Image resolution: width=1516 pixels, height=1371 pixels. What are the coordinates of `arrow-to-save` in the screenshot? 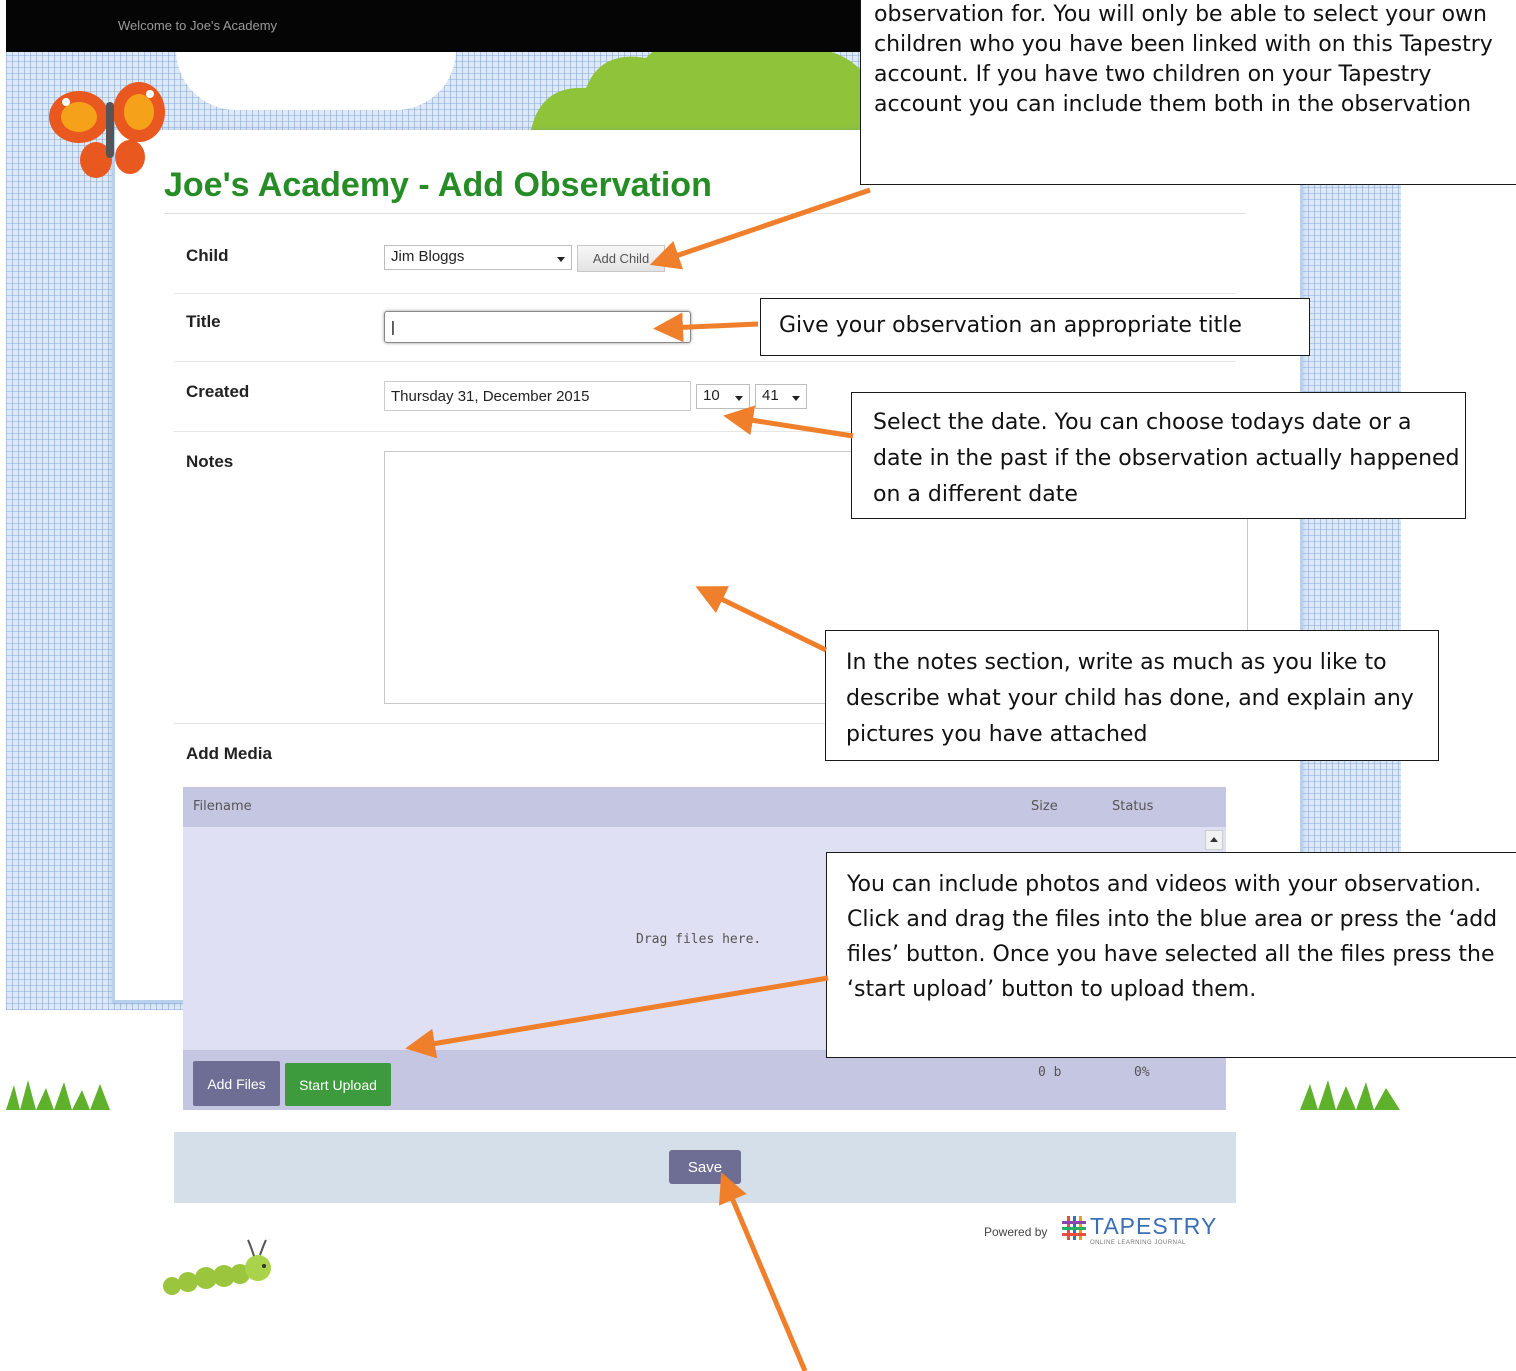 It's located at (763, 1271).